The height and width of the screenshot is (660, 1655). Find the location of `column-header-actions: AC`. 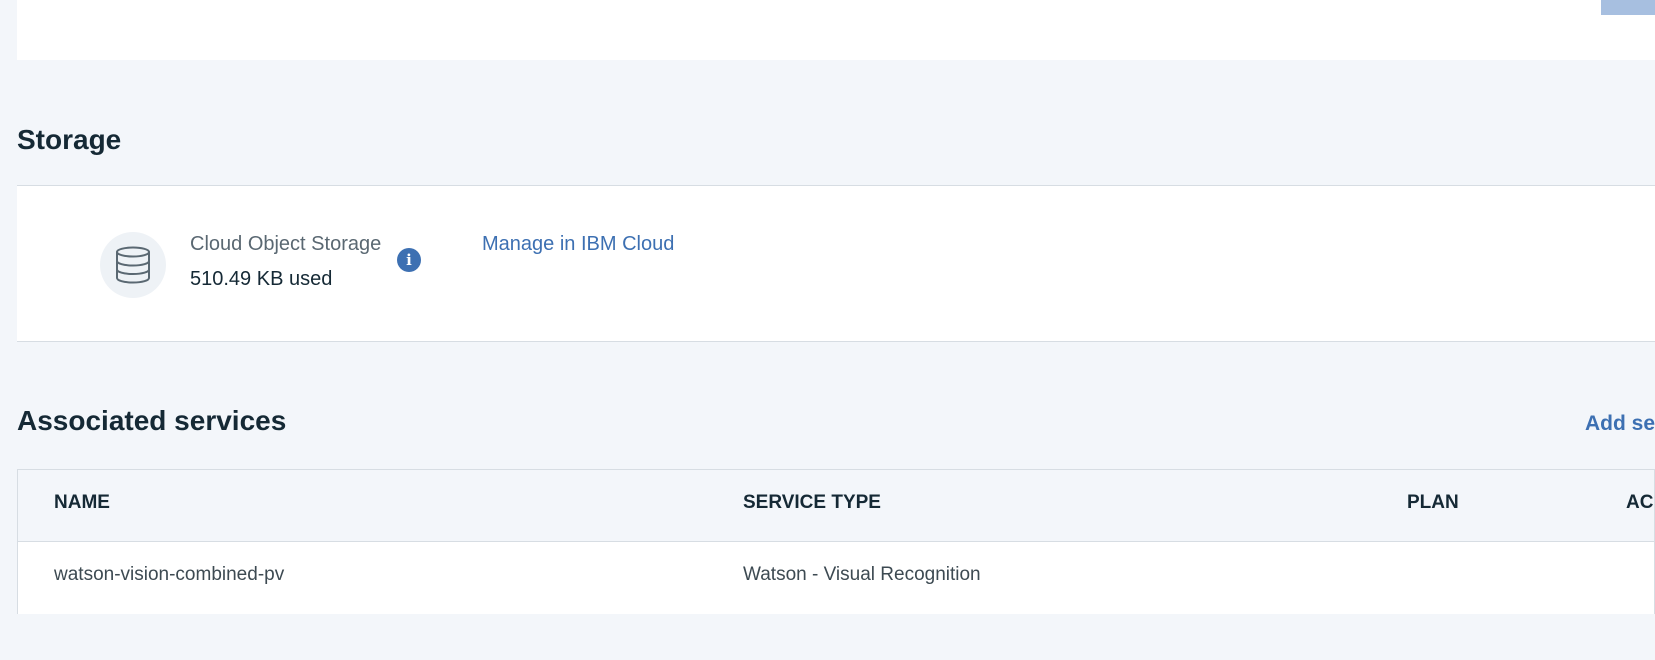

column-header-actions: AC is located at coordinates (1640, 502).